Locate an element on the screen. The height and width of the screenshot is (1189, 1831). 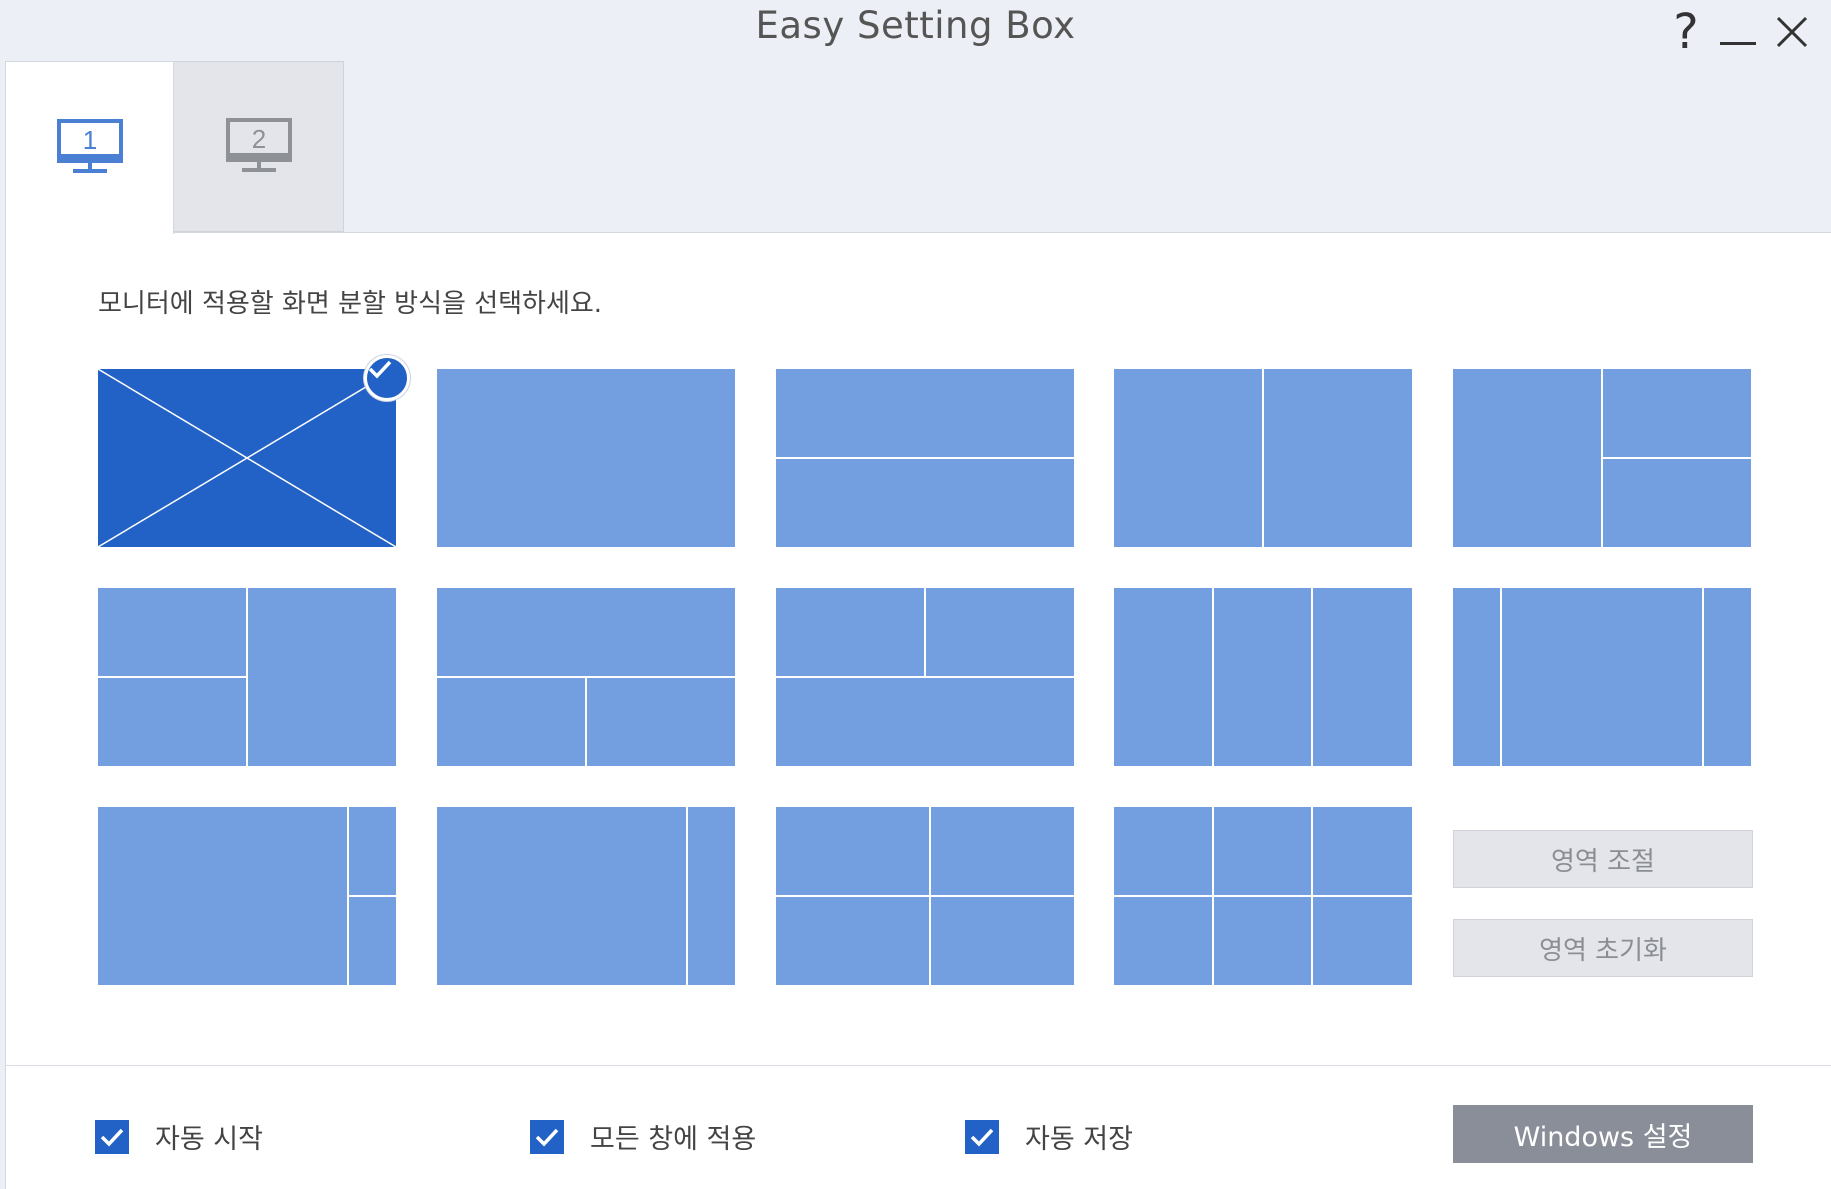
app-title: Easy Setting Box is located at coordinates (915, 25).